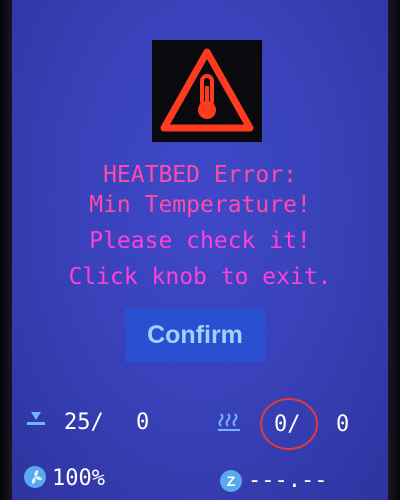 The height and width of the screenshot is (500, 400). What do you see at coordinates (84, 422) in the screenshot?
I see `bed-current-temp: 25/` at bounding box center [84, 422].